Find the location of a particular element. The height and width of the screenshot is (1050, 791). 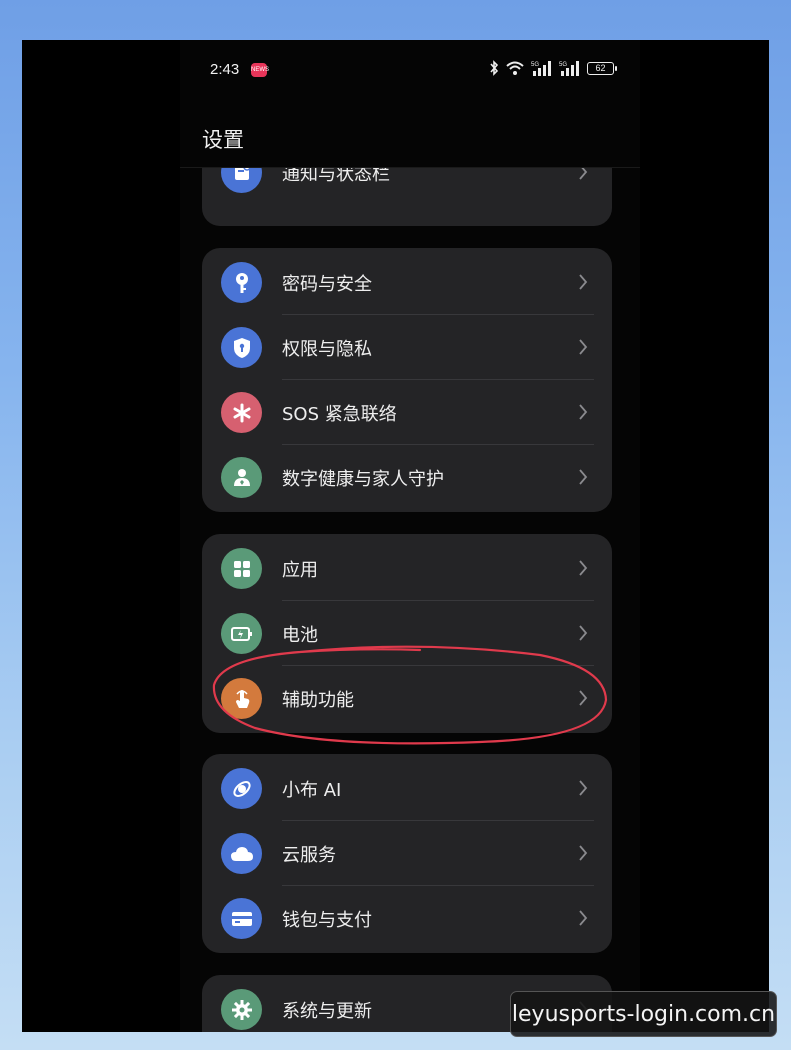

settings-item-password-security: 密码与安全 is located at coordinates (407, 282).